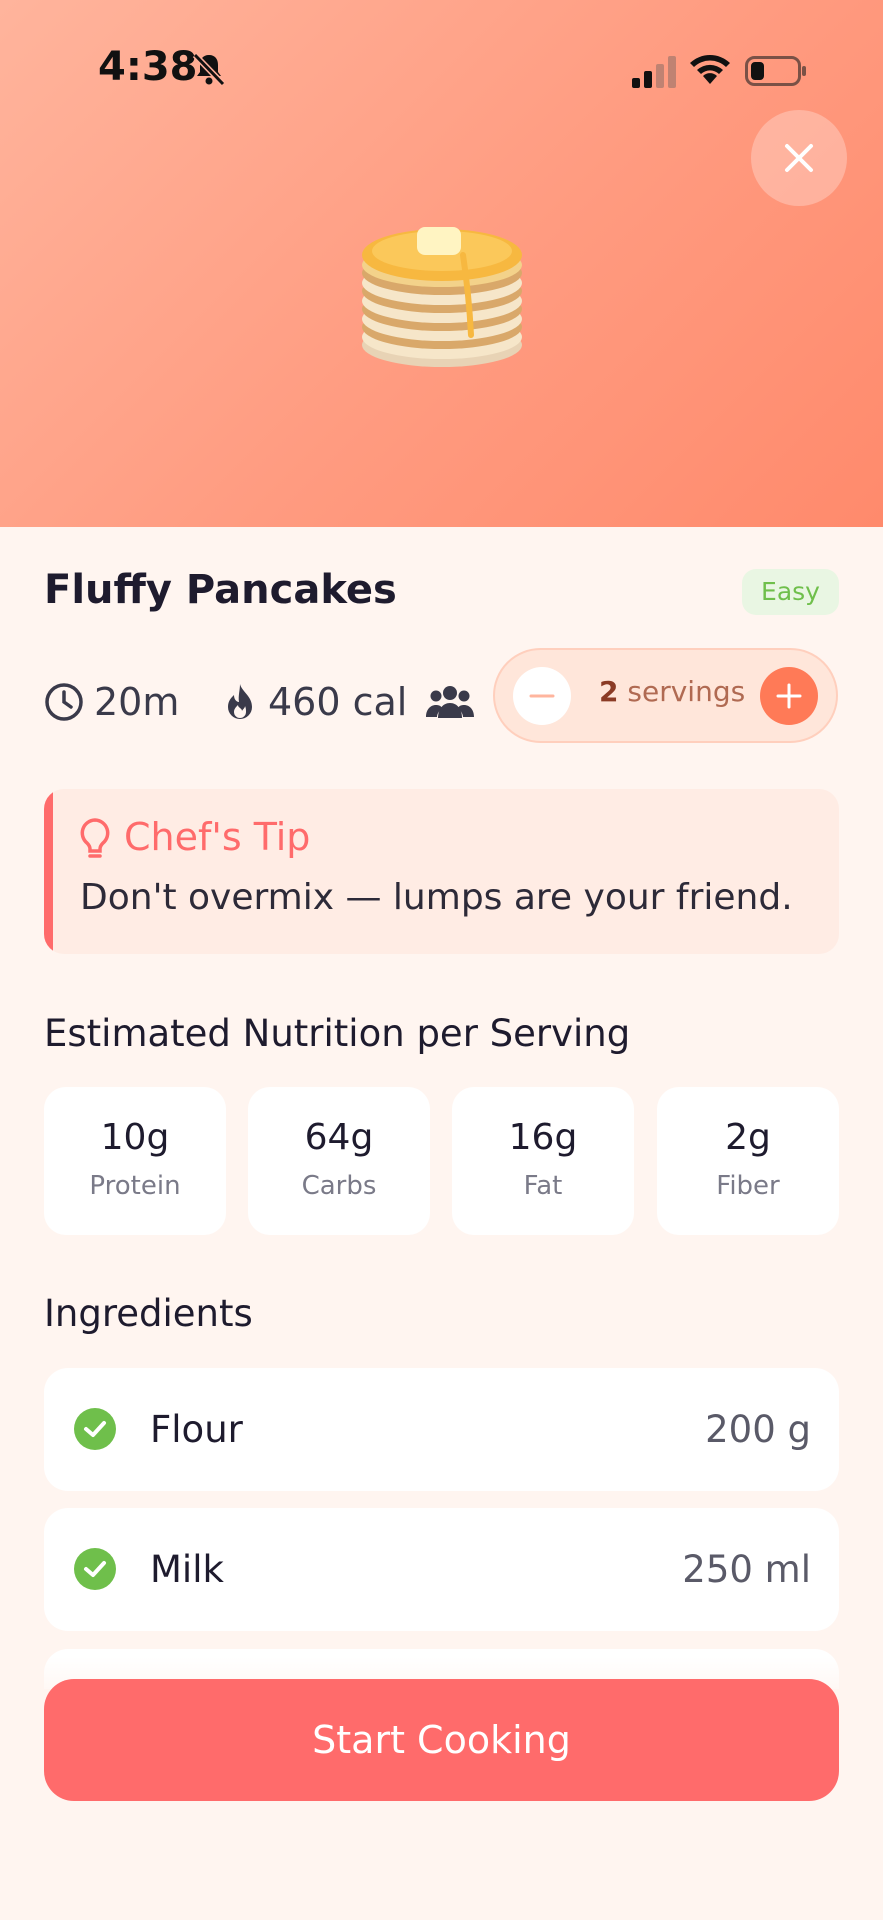  What do you see at coordinates (441, 1740) in the screenshot?
I see `start-cooking-button: Start Cooking` at bounding box center [441, 1740].